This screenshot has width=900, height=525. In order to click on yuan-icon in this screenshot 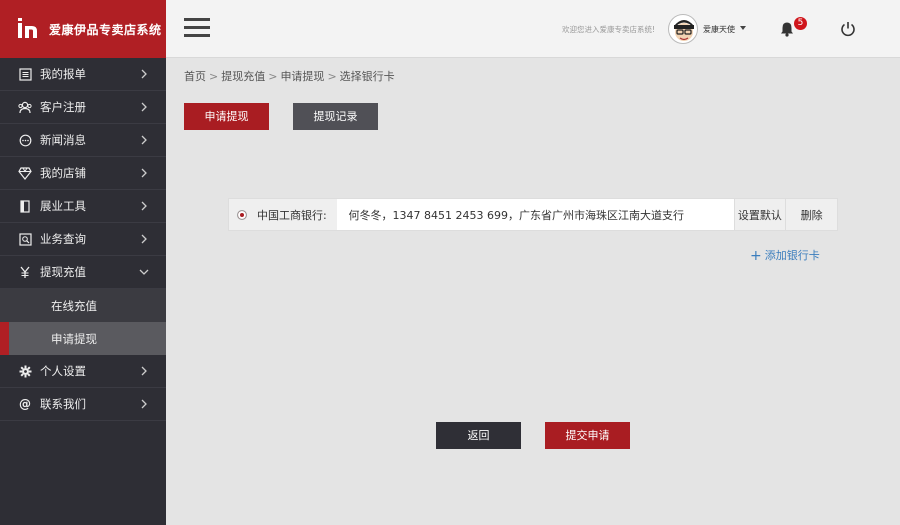, I will do `click(25, 272)`.